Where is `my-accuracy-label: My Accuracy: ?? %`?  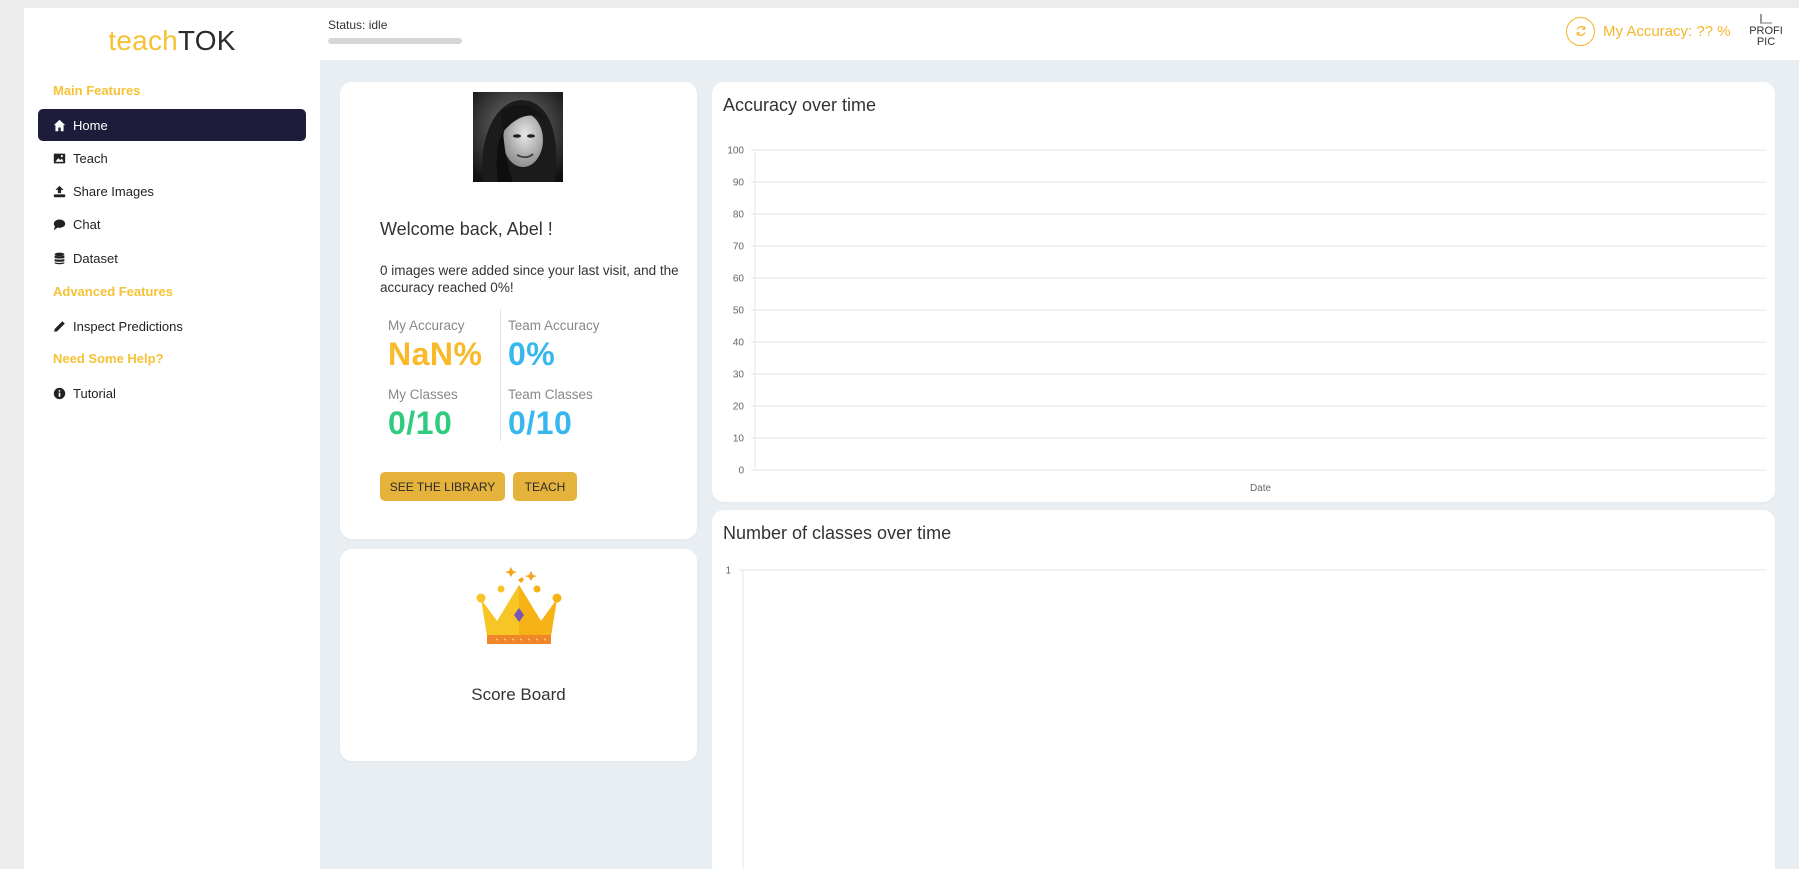
my-accuracy-label: My Accuracy: ?? % is located at coordinates (1667, 31).